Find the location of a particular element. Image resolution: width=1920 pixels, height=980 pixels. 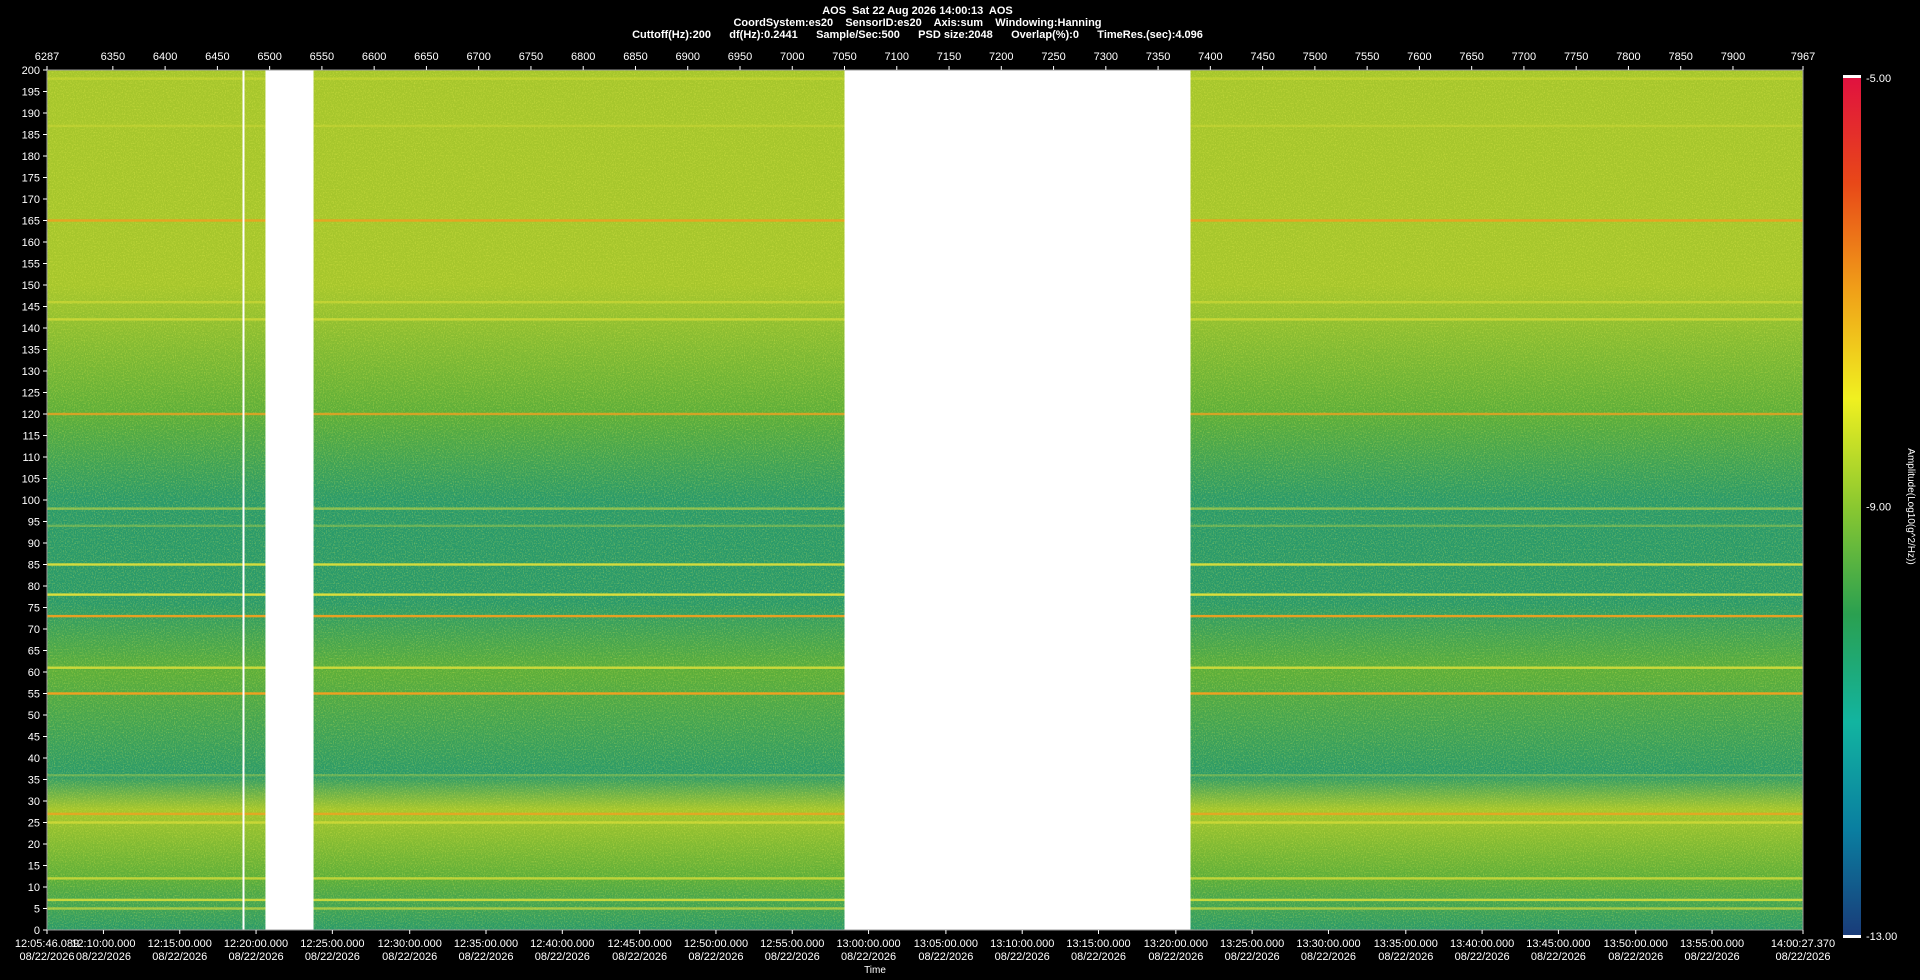

time-axis-label: 14:00:27.370 is located at coordinates (1803, 944).